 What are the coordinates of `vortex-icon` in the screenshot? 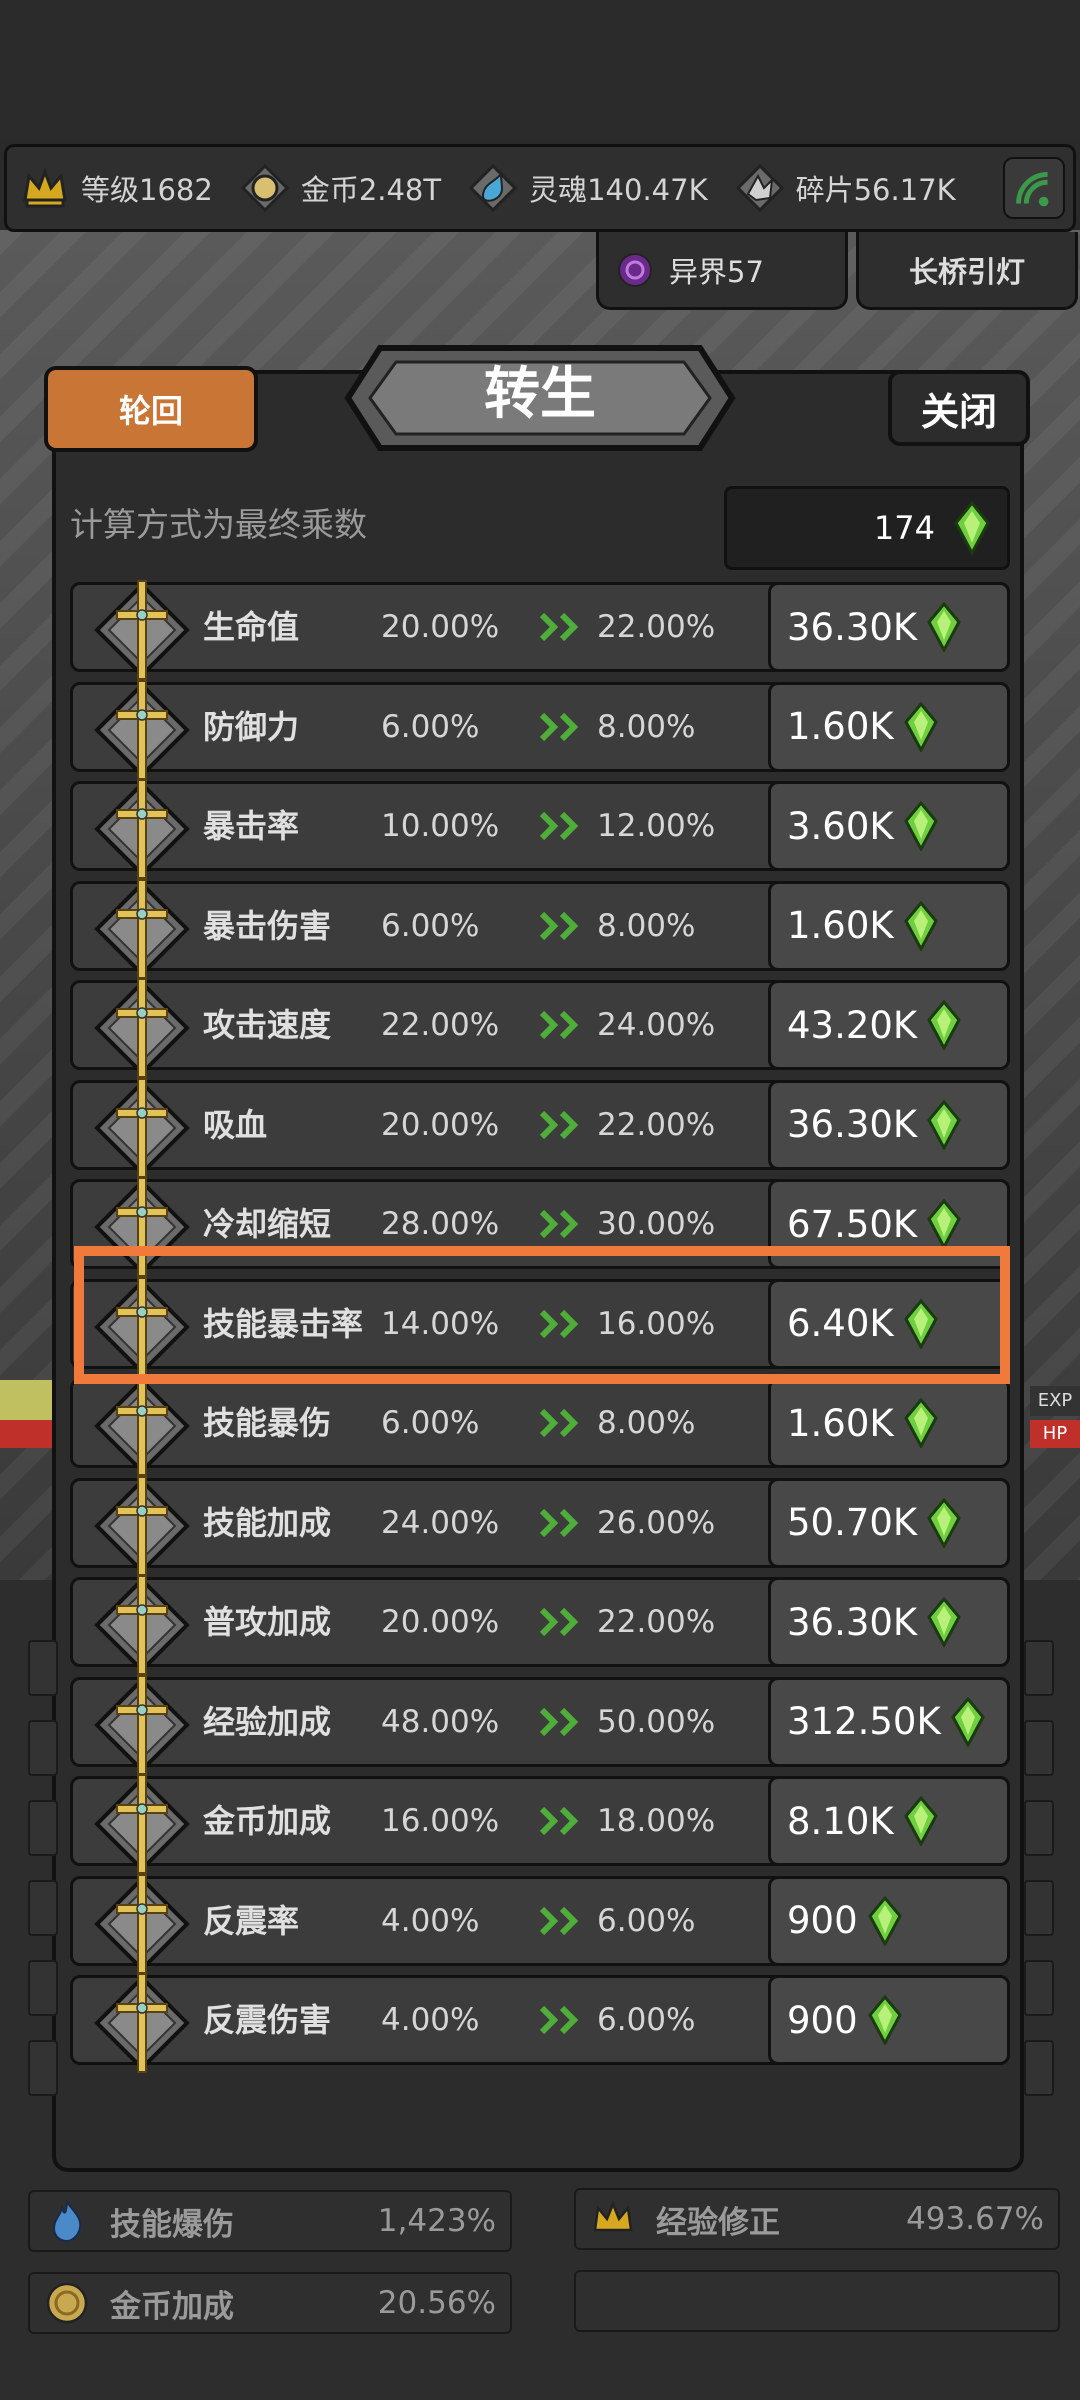 It's located at (635, 269).